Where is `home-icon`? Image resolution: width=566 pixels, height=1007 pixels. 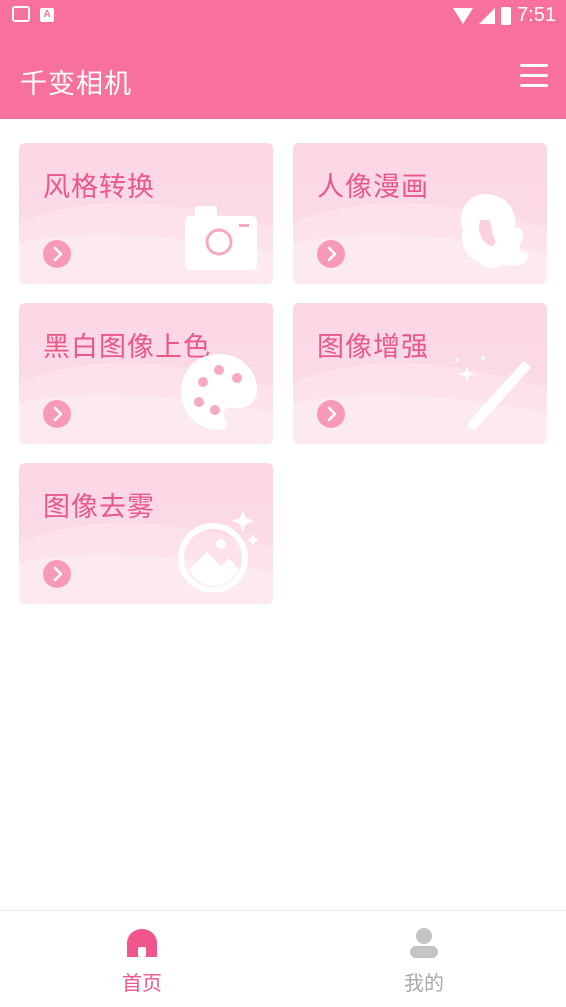
home-icon is located at coordinates (142, 943).